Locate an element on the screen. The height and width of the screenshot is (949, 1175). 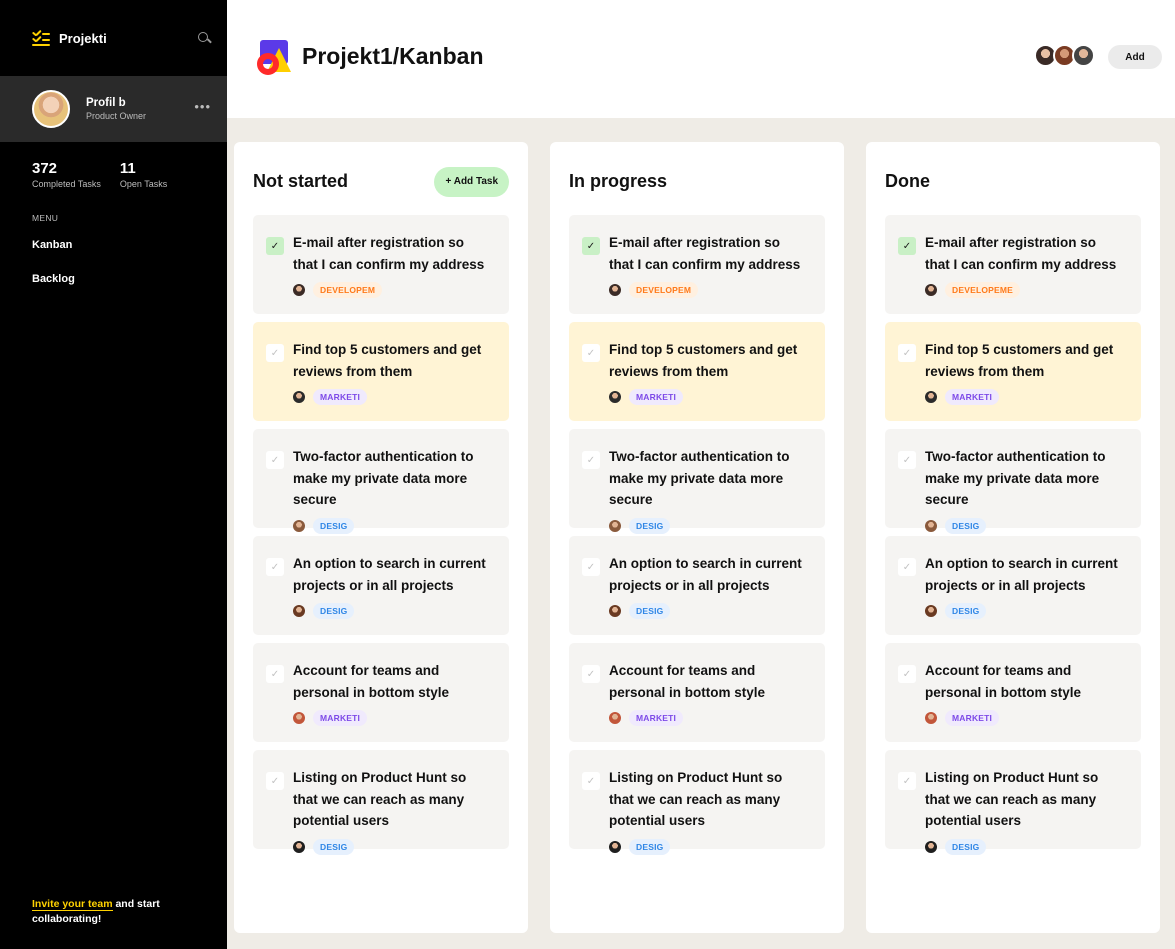
stat-open: 11 Open Tasks is located at coordinates (143, 174).